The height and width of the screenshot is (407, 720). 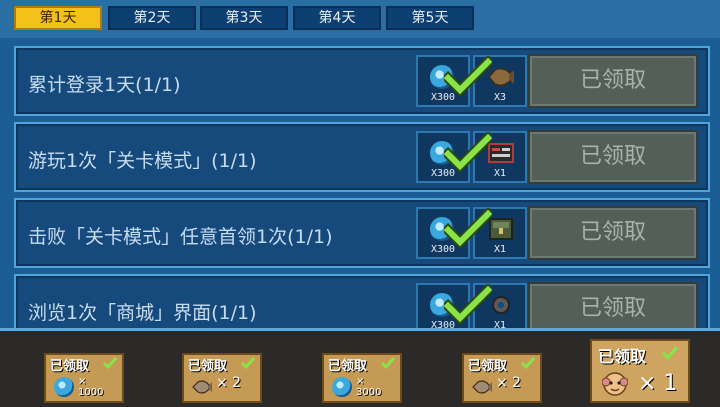 I want to click on tab-day-1: 第1天, so click(x=58, y=18).